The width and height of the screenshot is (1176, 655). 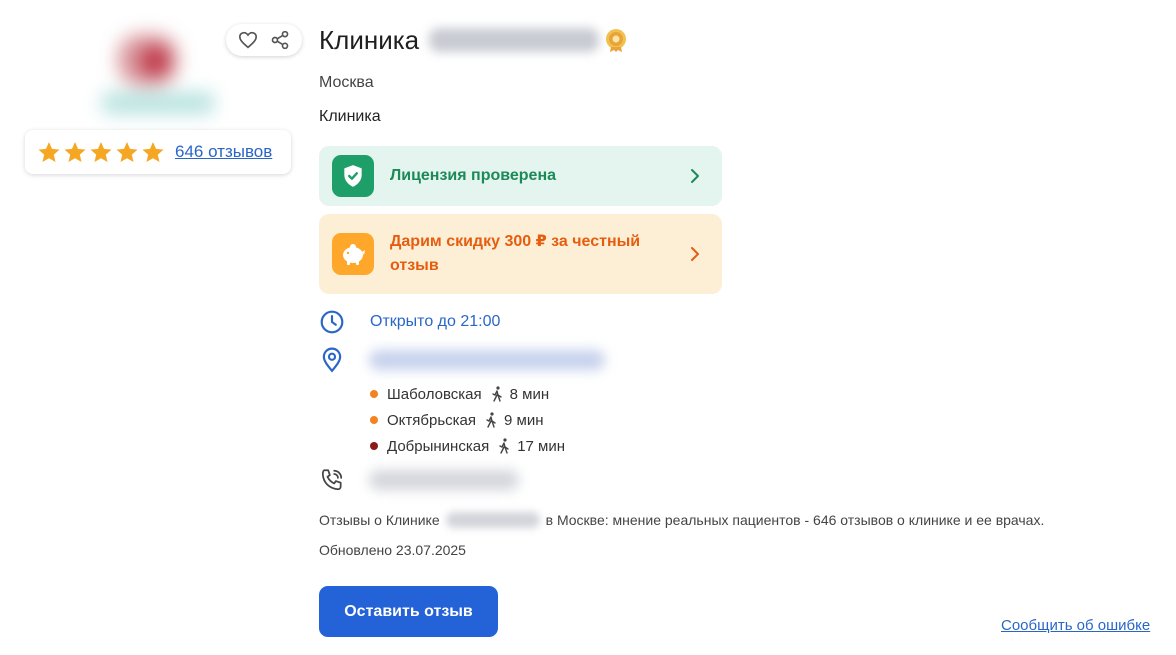 I want to click on opening-hours: Открыто до 21:00, so click(x=435, y=322).